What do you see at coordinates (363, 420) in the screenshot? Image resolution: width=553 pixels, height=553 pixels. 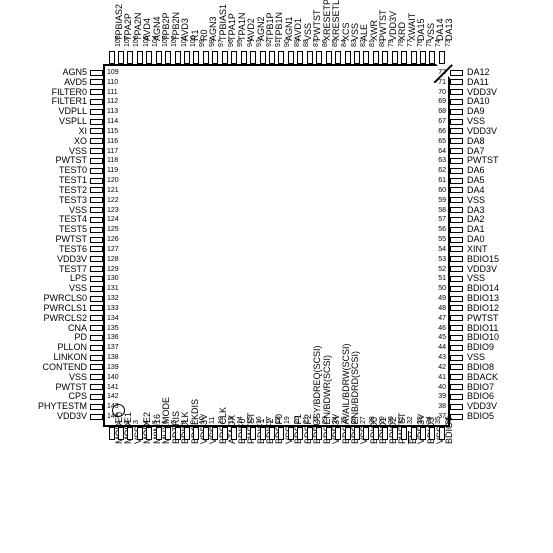 I see `pin-number-27: 27` at bounding box center [363, 420].